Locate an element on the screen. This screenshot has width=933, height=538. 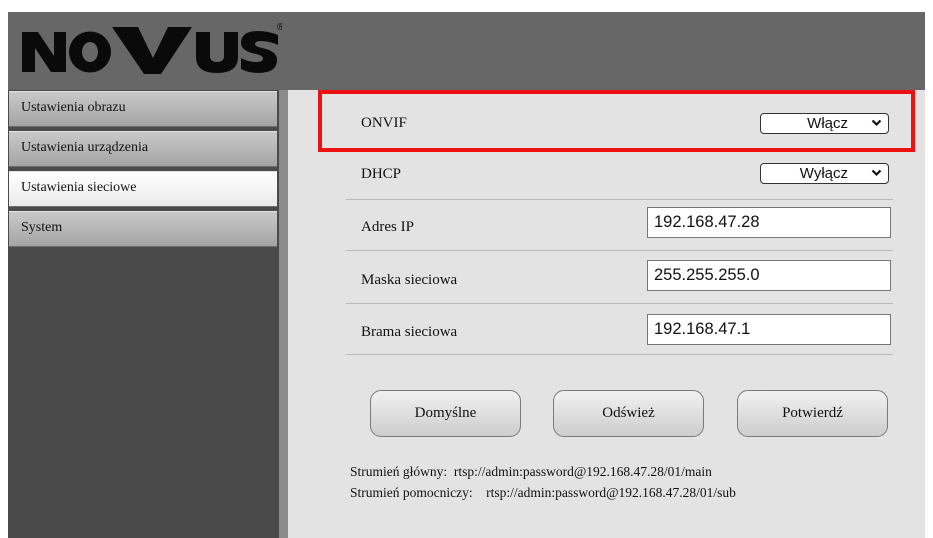
sidebar-item-system: System is located at coordinates (143, 229).